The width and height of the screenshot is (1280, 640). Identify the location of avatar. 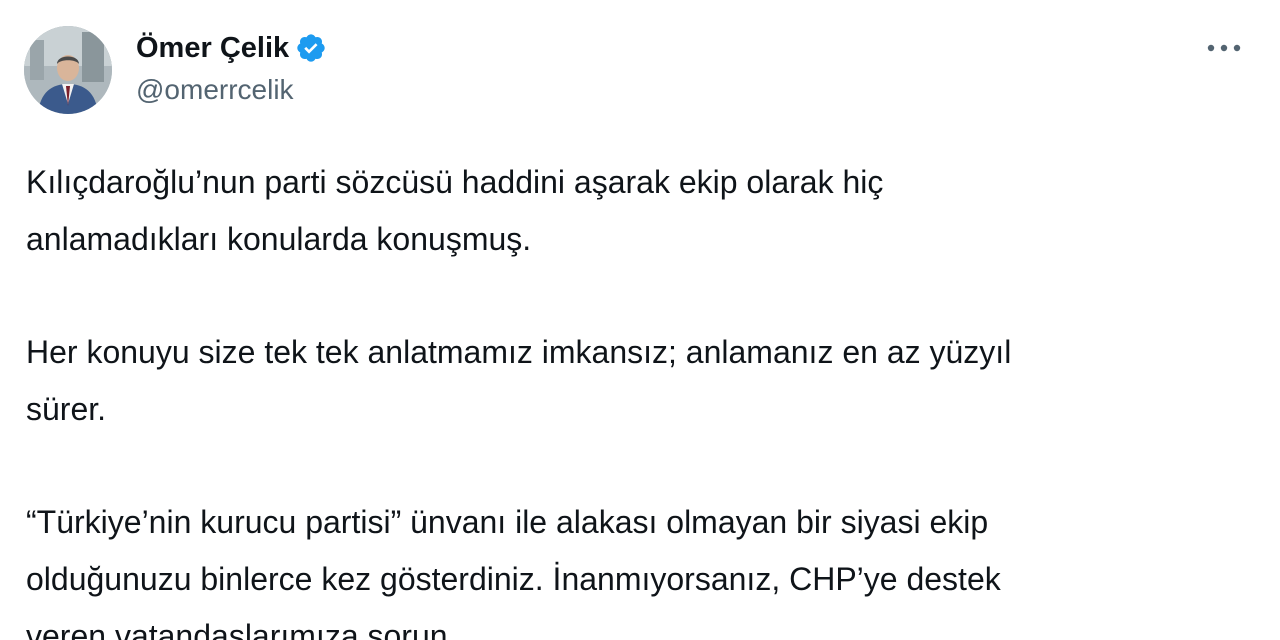
(68, 70).